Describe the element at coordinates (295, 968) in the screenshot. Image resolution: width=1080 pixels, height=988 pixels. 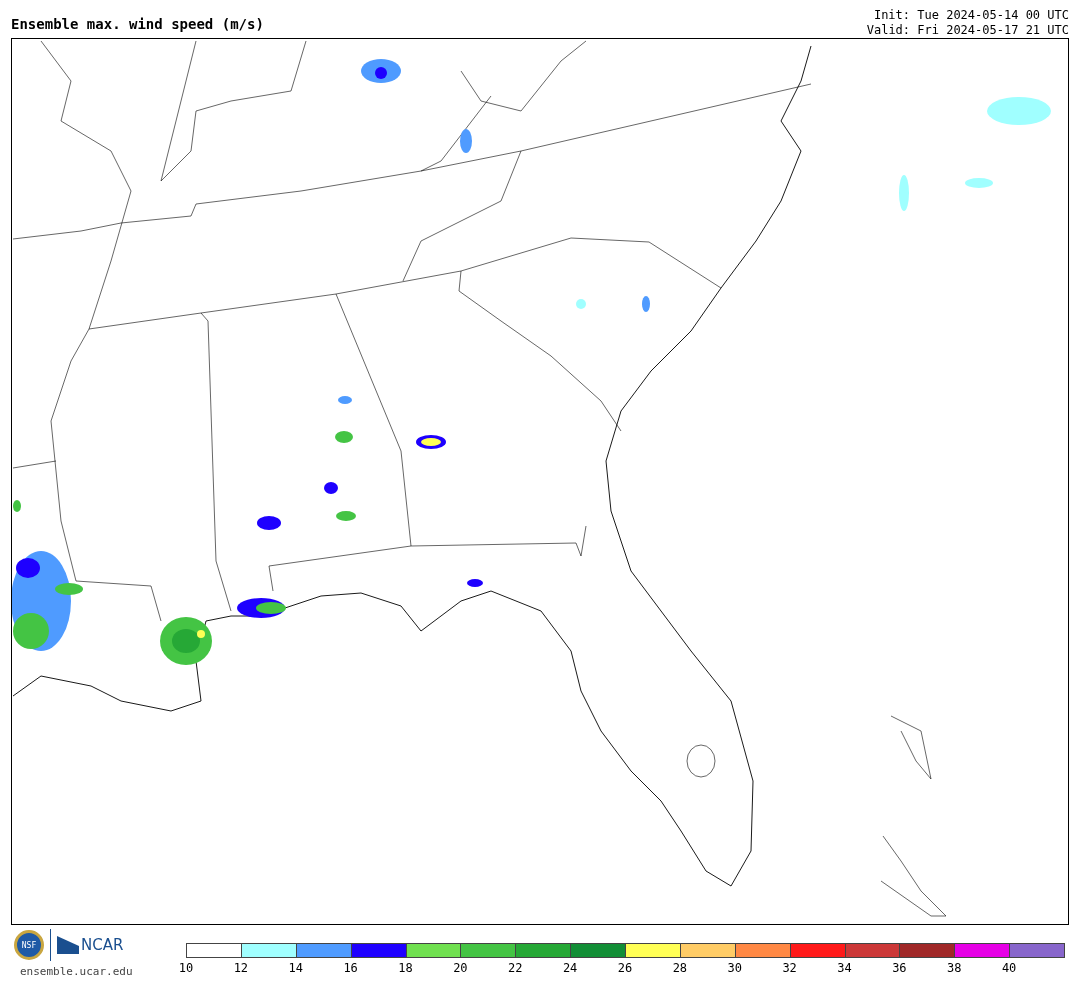
I see `colorbar-label: 14` at that location.